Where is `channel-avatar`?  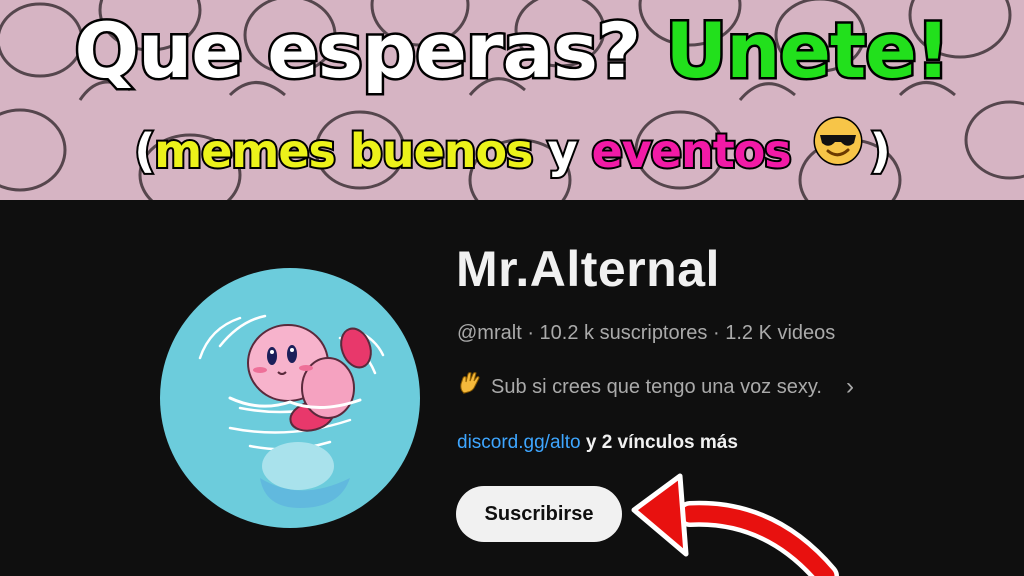
channel-avatar is located at coordinates (290, 398).